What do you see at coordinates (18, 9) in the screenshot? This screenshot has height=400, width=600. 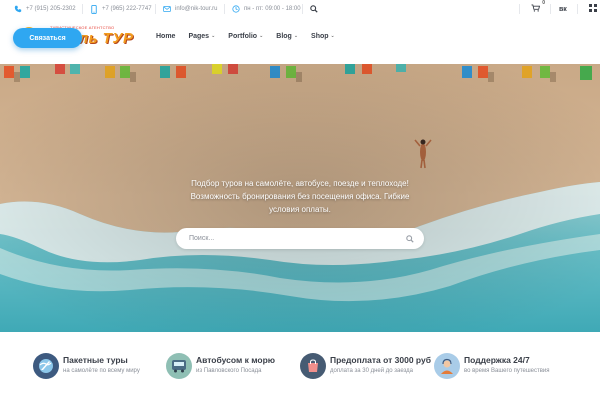 I see `phone-icon` at bounding box center [18, 9].